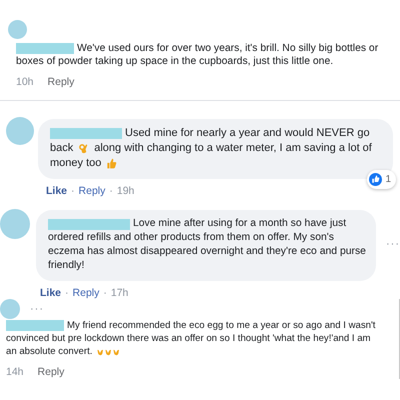  What do you see at coordinates (233, 148) in the screenshot?
I see `comment-text: along with changing to a water meter, I am saving a lot of` at bounding box center [233, 148].